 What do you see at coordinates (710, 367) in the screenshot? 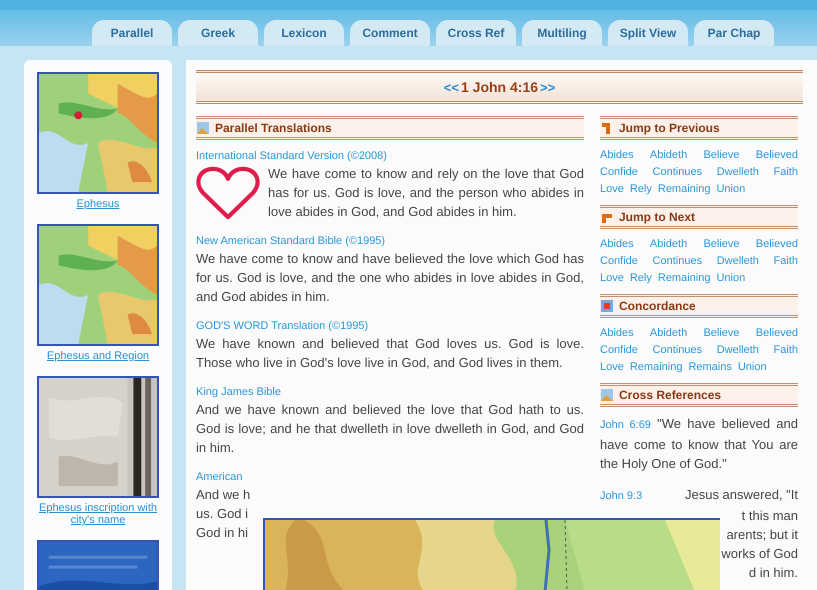
I see `word-link: Remains` at bounding box center [710, 367].